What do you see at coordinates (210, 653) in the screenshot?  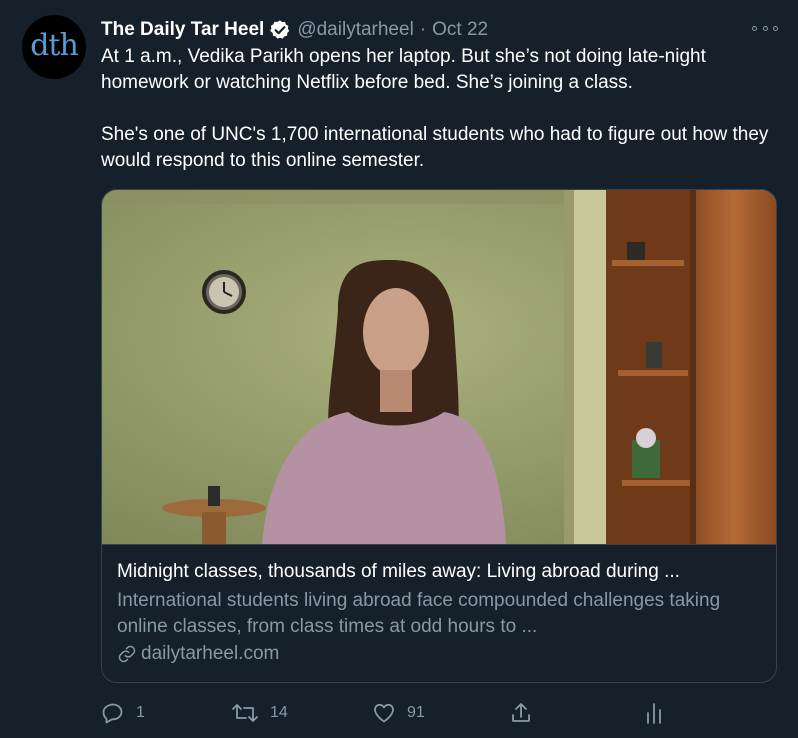 I see `card-domain-text: dailytarheel.com` at bounding box center [210, 653].